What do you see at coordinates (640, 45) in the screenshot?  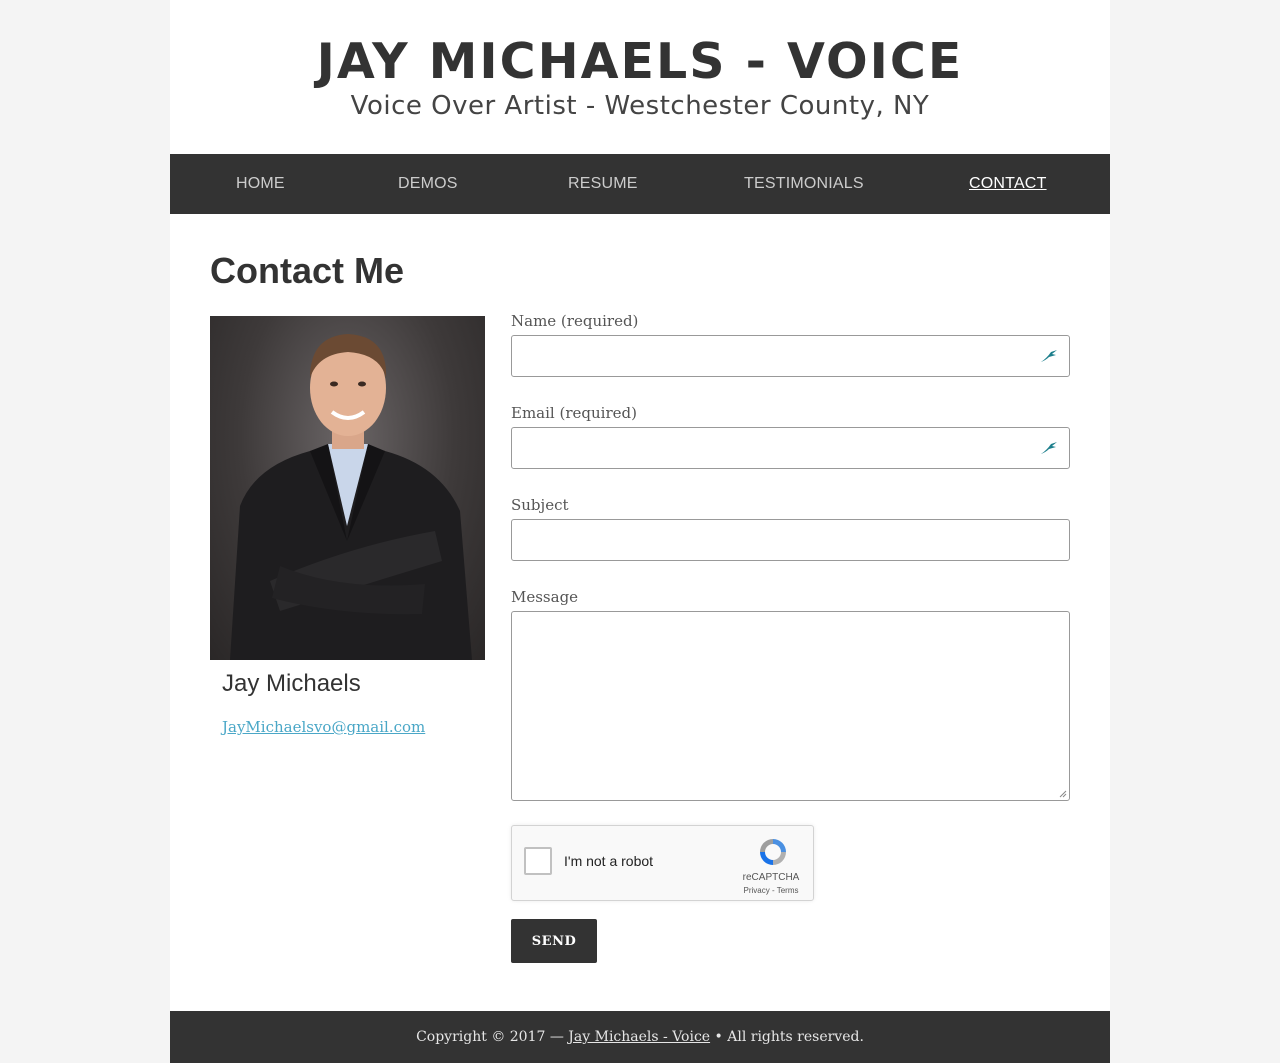 I see `site-title: JAY MICHAELS - VOICE` at bounding box center [640, 45].